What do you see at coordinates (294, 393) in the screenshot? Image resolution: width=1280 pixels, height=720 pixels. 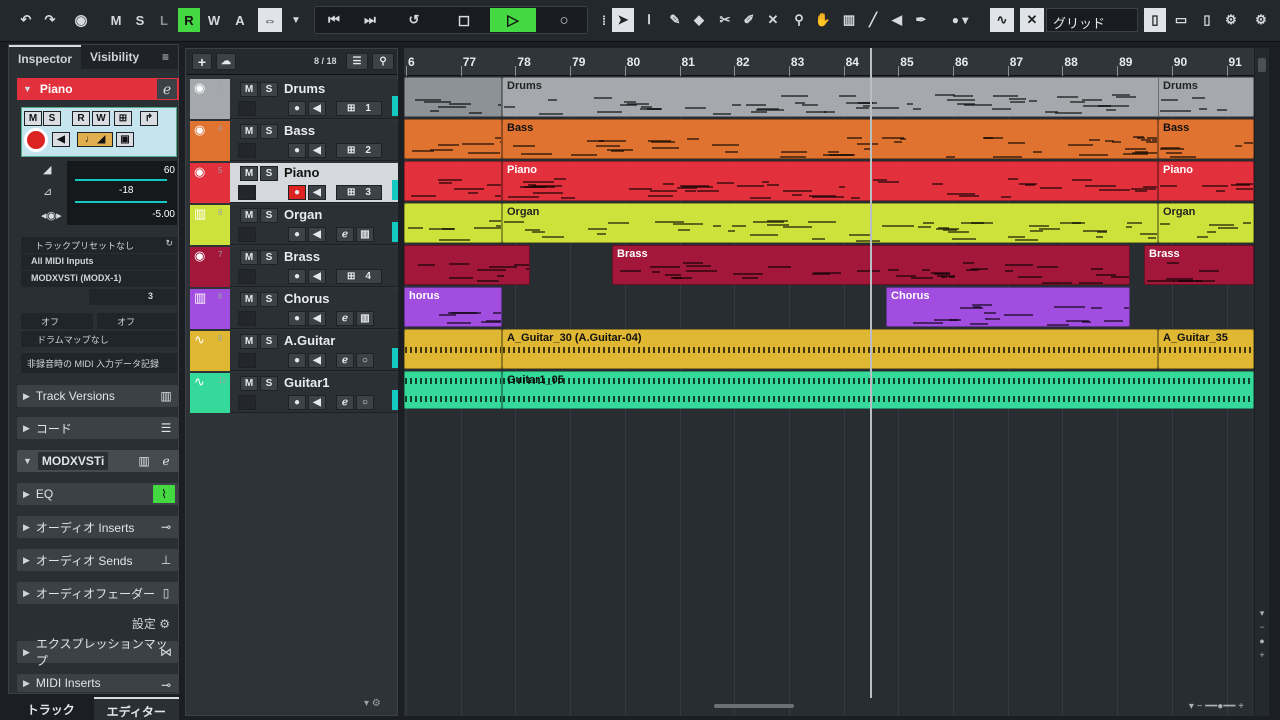 I see `track-header-guitar1: ∿ 11 M S Guitar1 ● ◀ ℯ ○` at bounding box center [294, 393].